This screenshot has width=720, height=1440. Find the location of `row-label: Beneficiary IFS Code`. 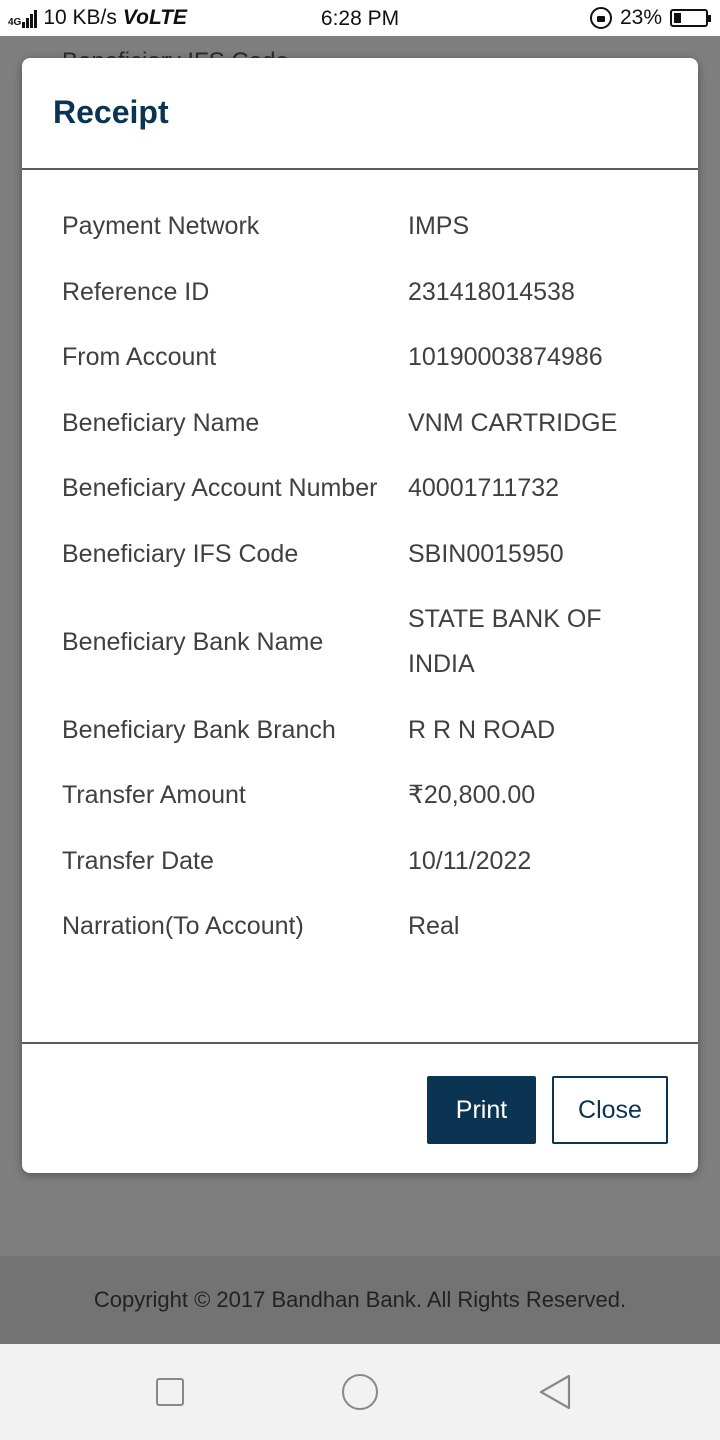

row-label: Beneficiary IFS Code is located at coordinates (180, 553).